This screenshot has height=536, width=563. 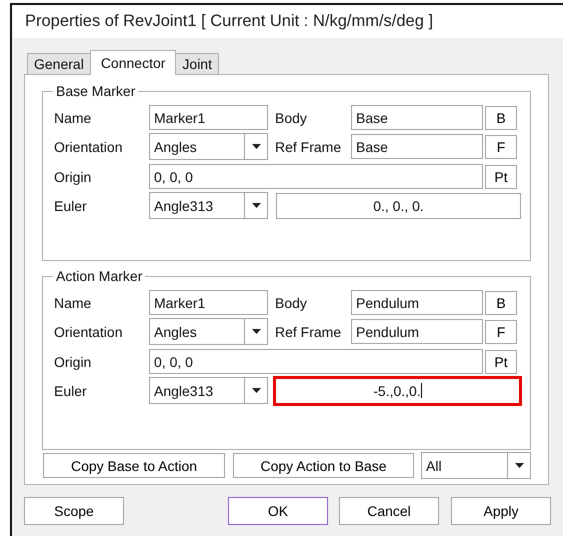 I want to click on dialog-button: Cancel, so click(x=389, y=511).